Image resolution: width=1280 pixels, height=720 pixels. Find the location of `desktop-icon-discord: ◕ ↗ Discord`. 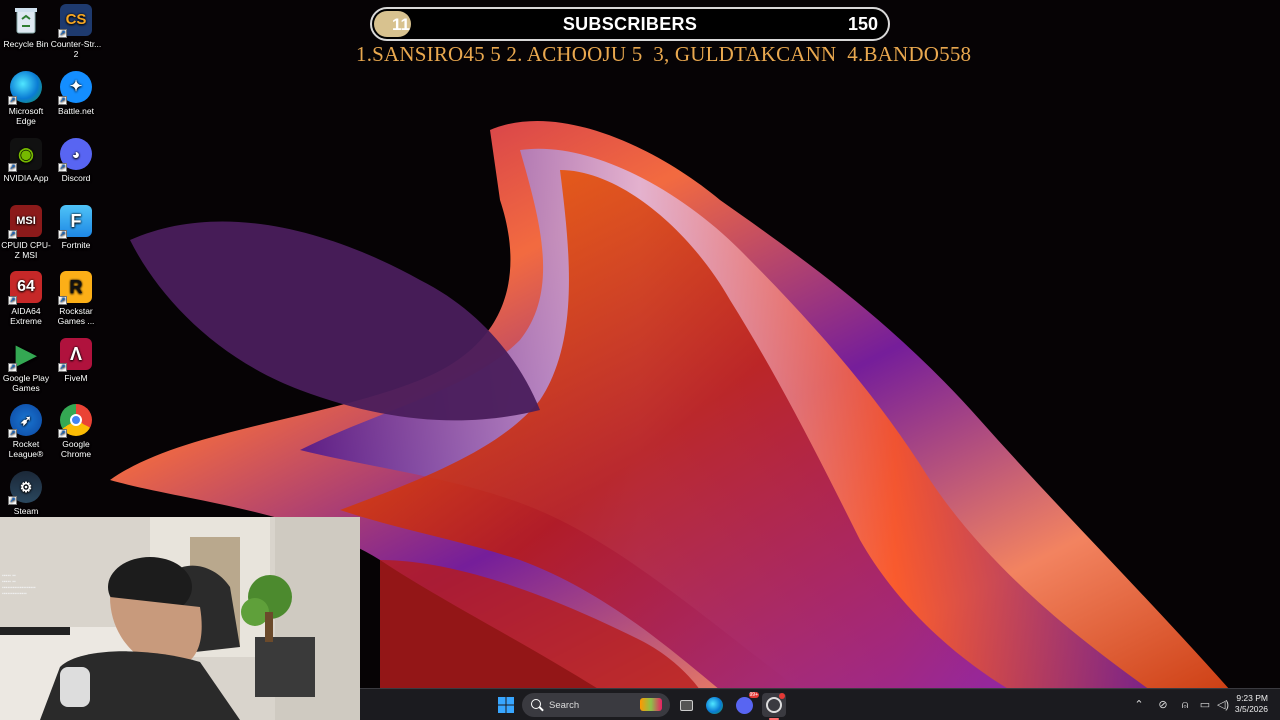

desktop-icon-discord: ◕ ↗ Discord is located at coordinates (76, 160).